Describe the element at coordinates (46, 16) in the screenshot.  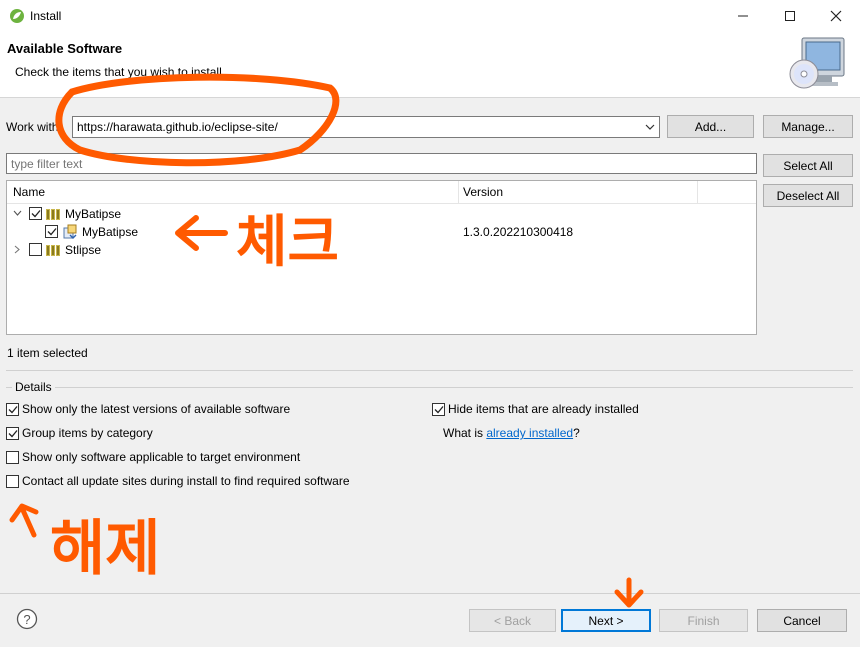
I see `window-title: Install` at that location.